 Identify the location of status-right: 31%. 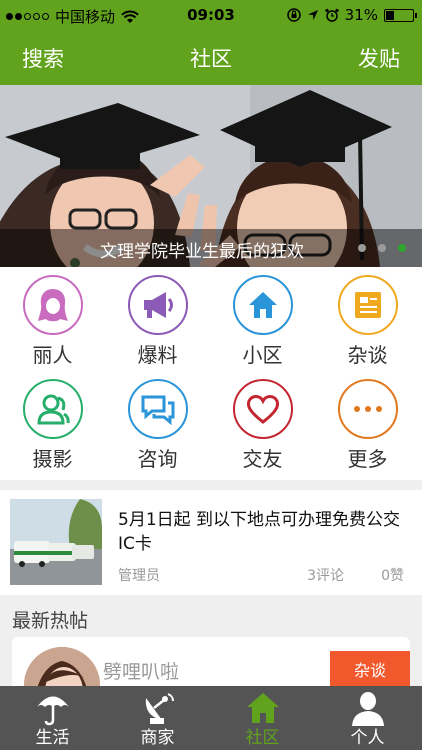
(351, 15).